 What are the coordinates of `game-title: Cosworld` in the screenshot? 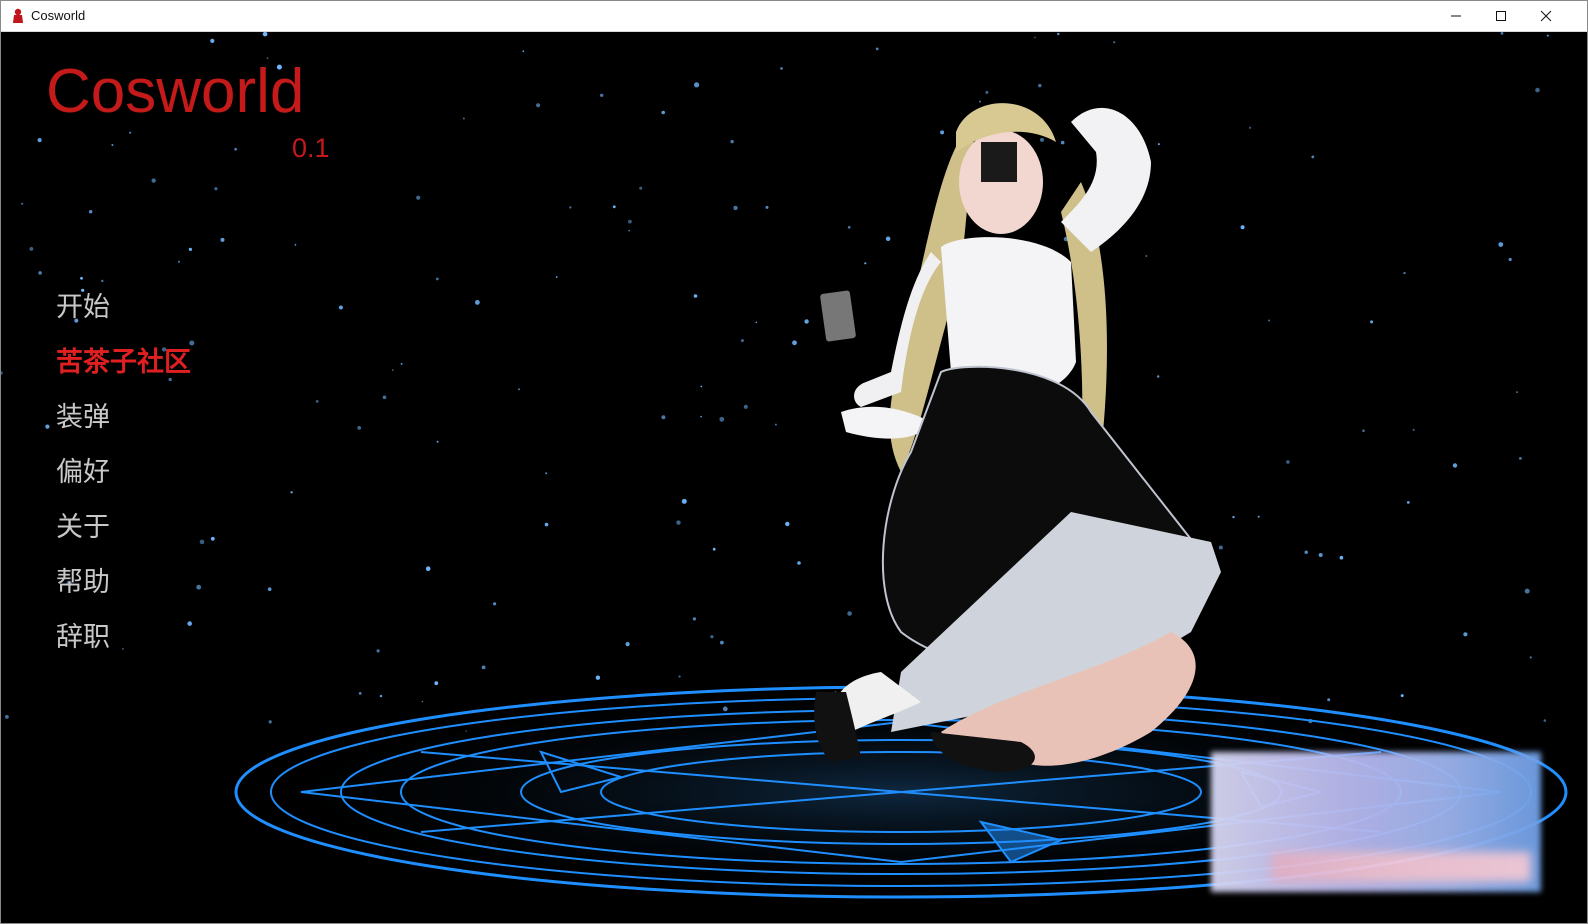 It's located at (175, 91).